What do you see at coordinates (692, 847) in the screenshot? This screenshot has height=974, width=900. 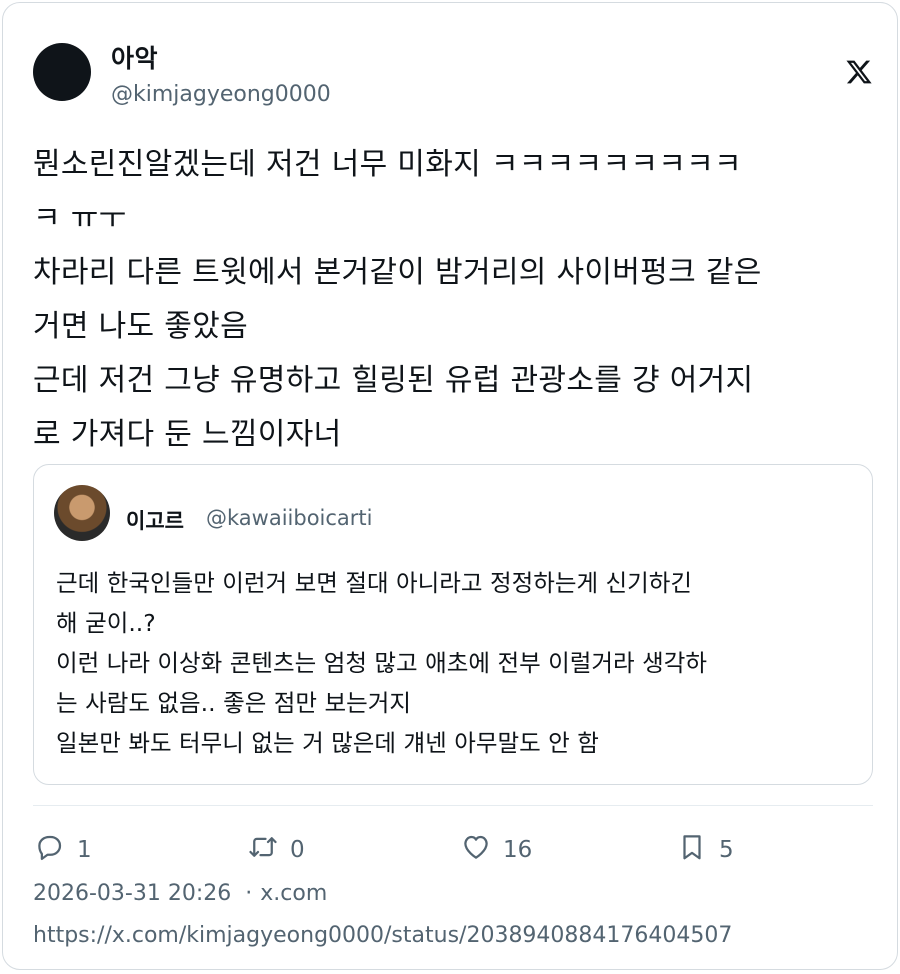 I see `bookmark-icon` at bounding box center [692, 847].